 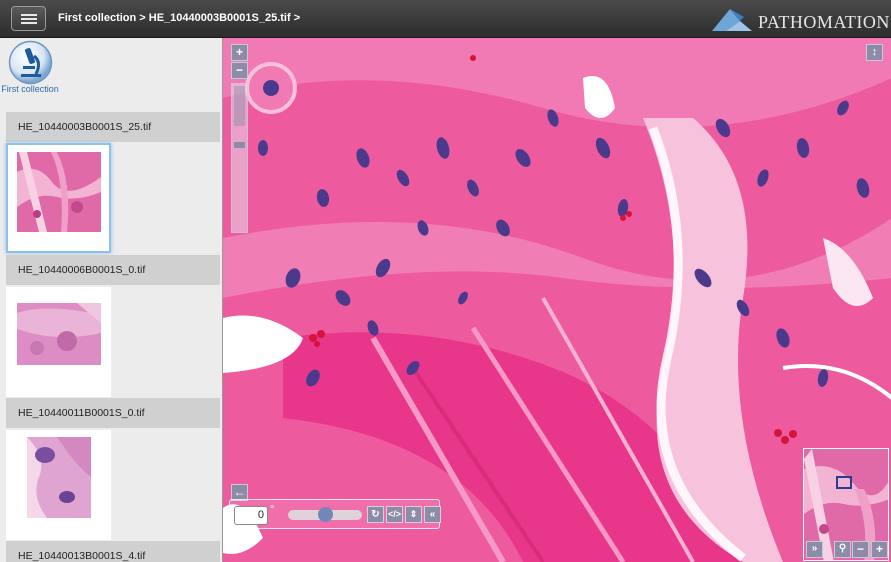 I want to click on slide-title: HE_10440013B0001S_4.tif, so click(x=113, y=551).